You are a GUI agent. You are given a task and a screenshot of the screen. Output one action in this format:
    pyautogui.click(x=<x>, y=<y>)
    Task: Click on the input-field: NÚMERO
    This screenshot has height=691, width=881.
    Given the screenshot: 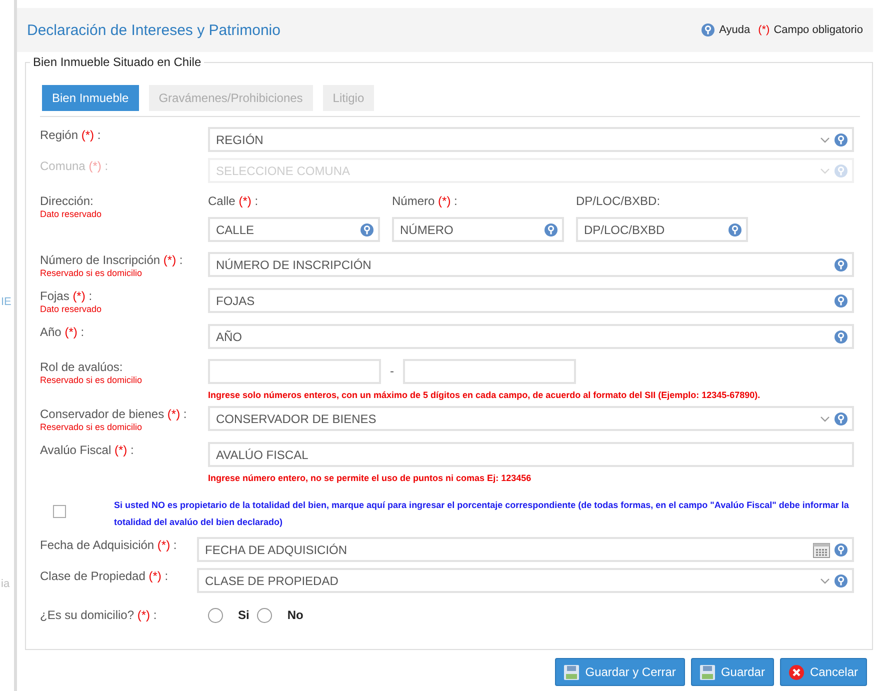 What is the action you would take?
    pyautogui.click(x=478, y=229)
    